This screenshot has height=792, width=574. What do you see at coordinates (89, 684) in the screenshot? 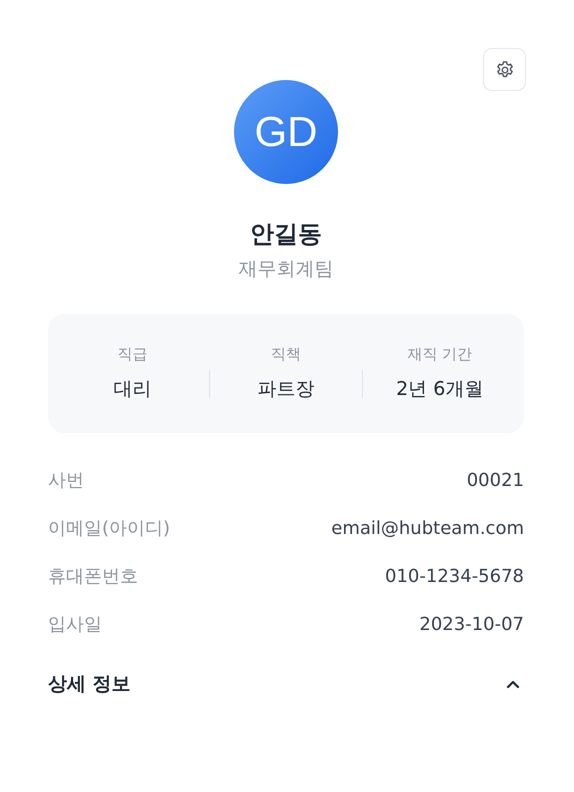
I see `section-title: 상세 정보` at bounding box center [89, 684].